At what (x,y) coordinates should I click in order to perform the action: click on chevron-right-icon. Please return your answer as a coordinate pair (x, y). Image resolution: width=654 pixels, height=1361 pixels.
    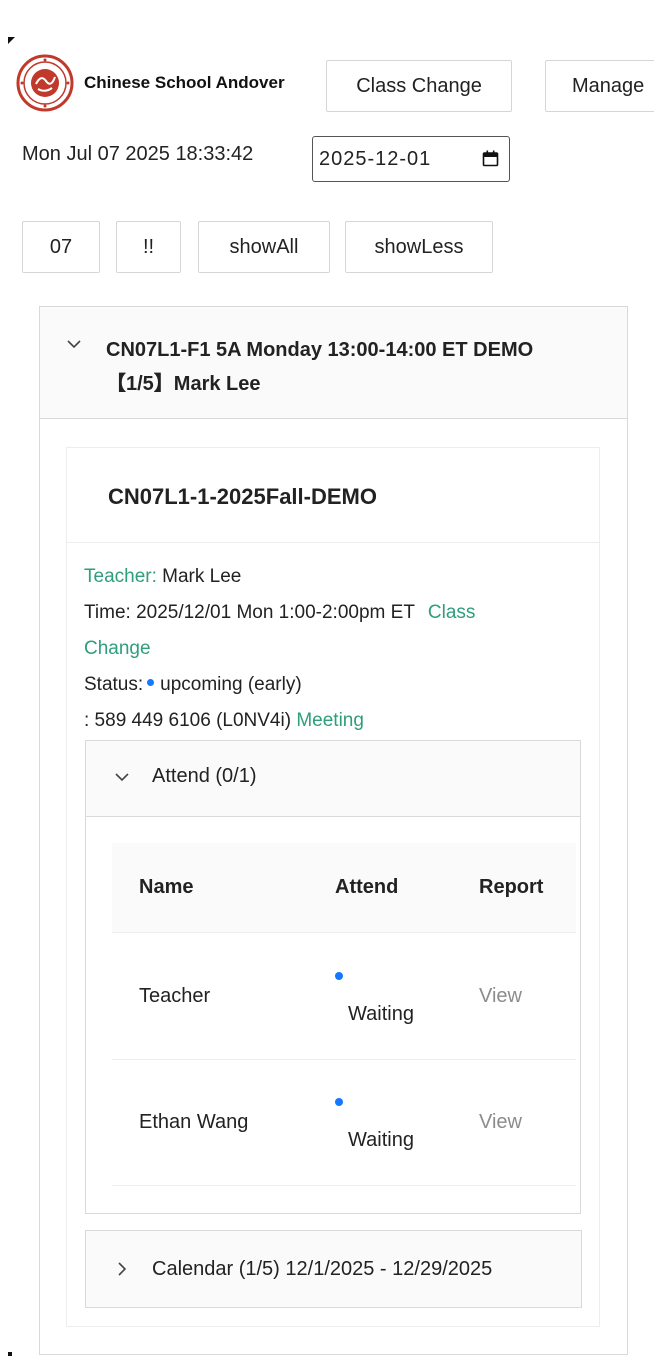
    Looking at the image, I should click on (122, 1271).